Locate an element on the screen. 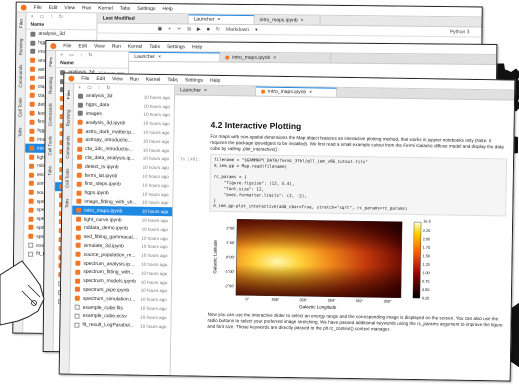  chevron-down-icon: ▾ is located at coordinates (256, 30).